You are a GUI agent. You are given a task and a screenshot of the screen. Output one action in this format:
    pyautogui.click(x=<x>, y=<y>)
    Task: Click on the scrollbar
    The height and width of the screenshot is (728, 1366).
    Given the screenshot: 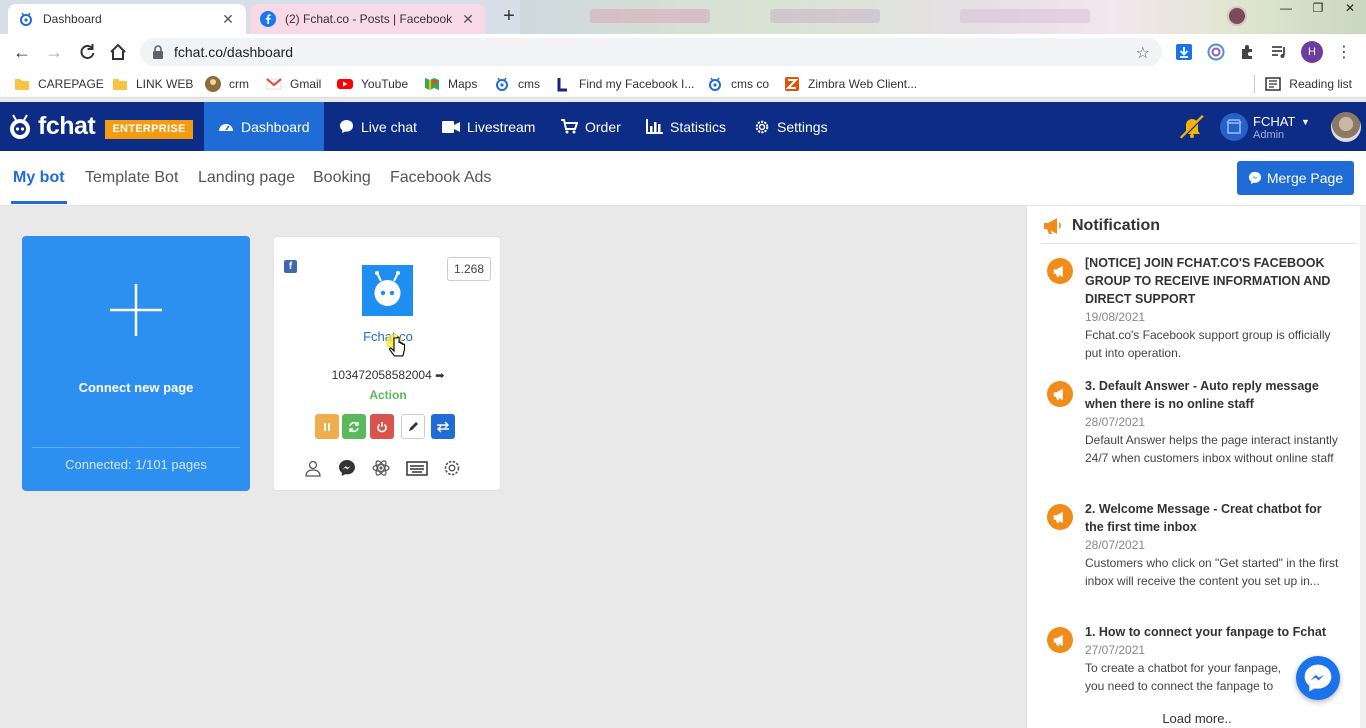 What is the action you would take?
    pyautogui.click(x=1363, y=467)
    